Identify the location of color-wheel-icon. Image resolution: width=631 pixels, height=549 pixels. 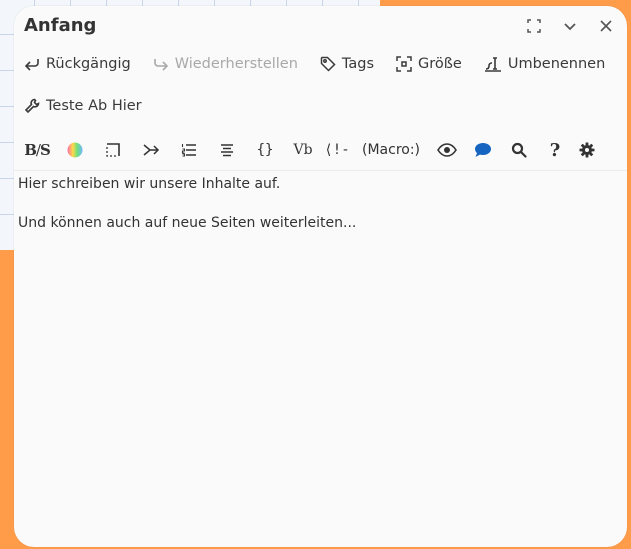
(75, 150).